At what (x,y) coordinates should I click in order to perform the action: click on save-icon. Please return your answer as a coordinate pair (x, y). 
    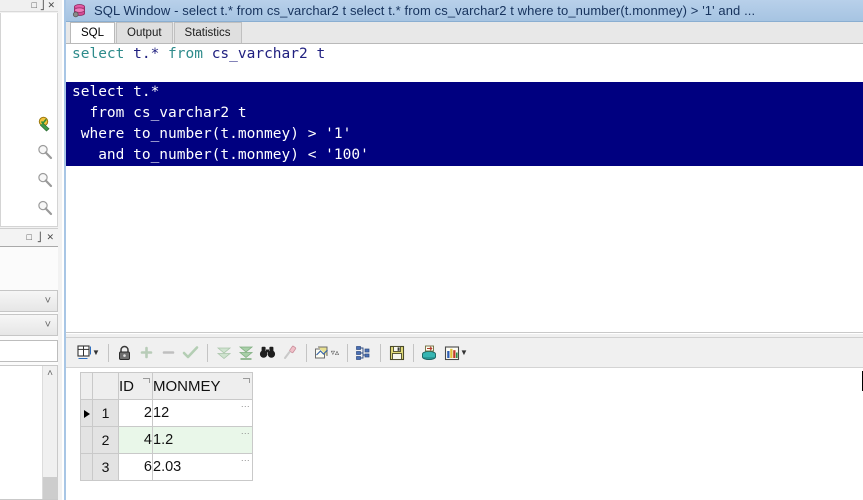
    Looking at the image, I should click on (397, 353).